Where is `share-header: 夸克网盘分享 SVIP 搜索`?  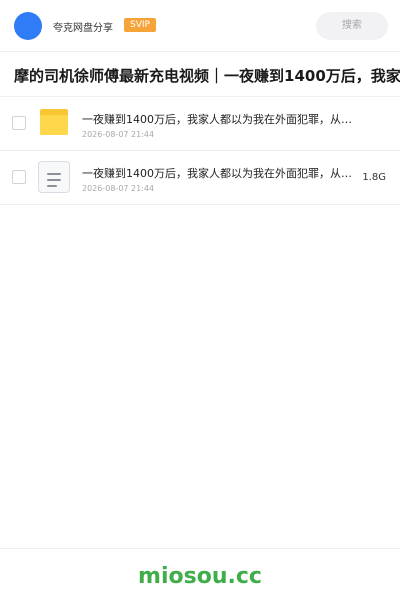
share-header: 夸克网盘分享 SVIP 搜索 is located at coordinates (200, 26).